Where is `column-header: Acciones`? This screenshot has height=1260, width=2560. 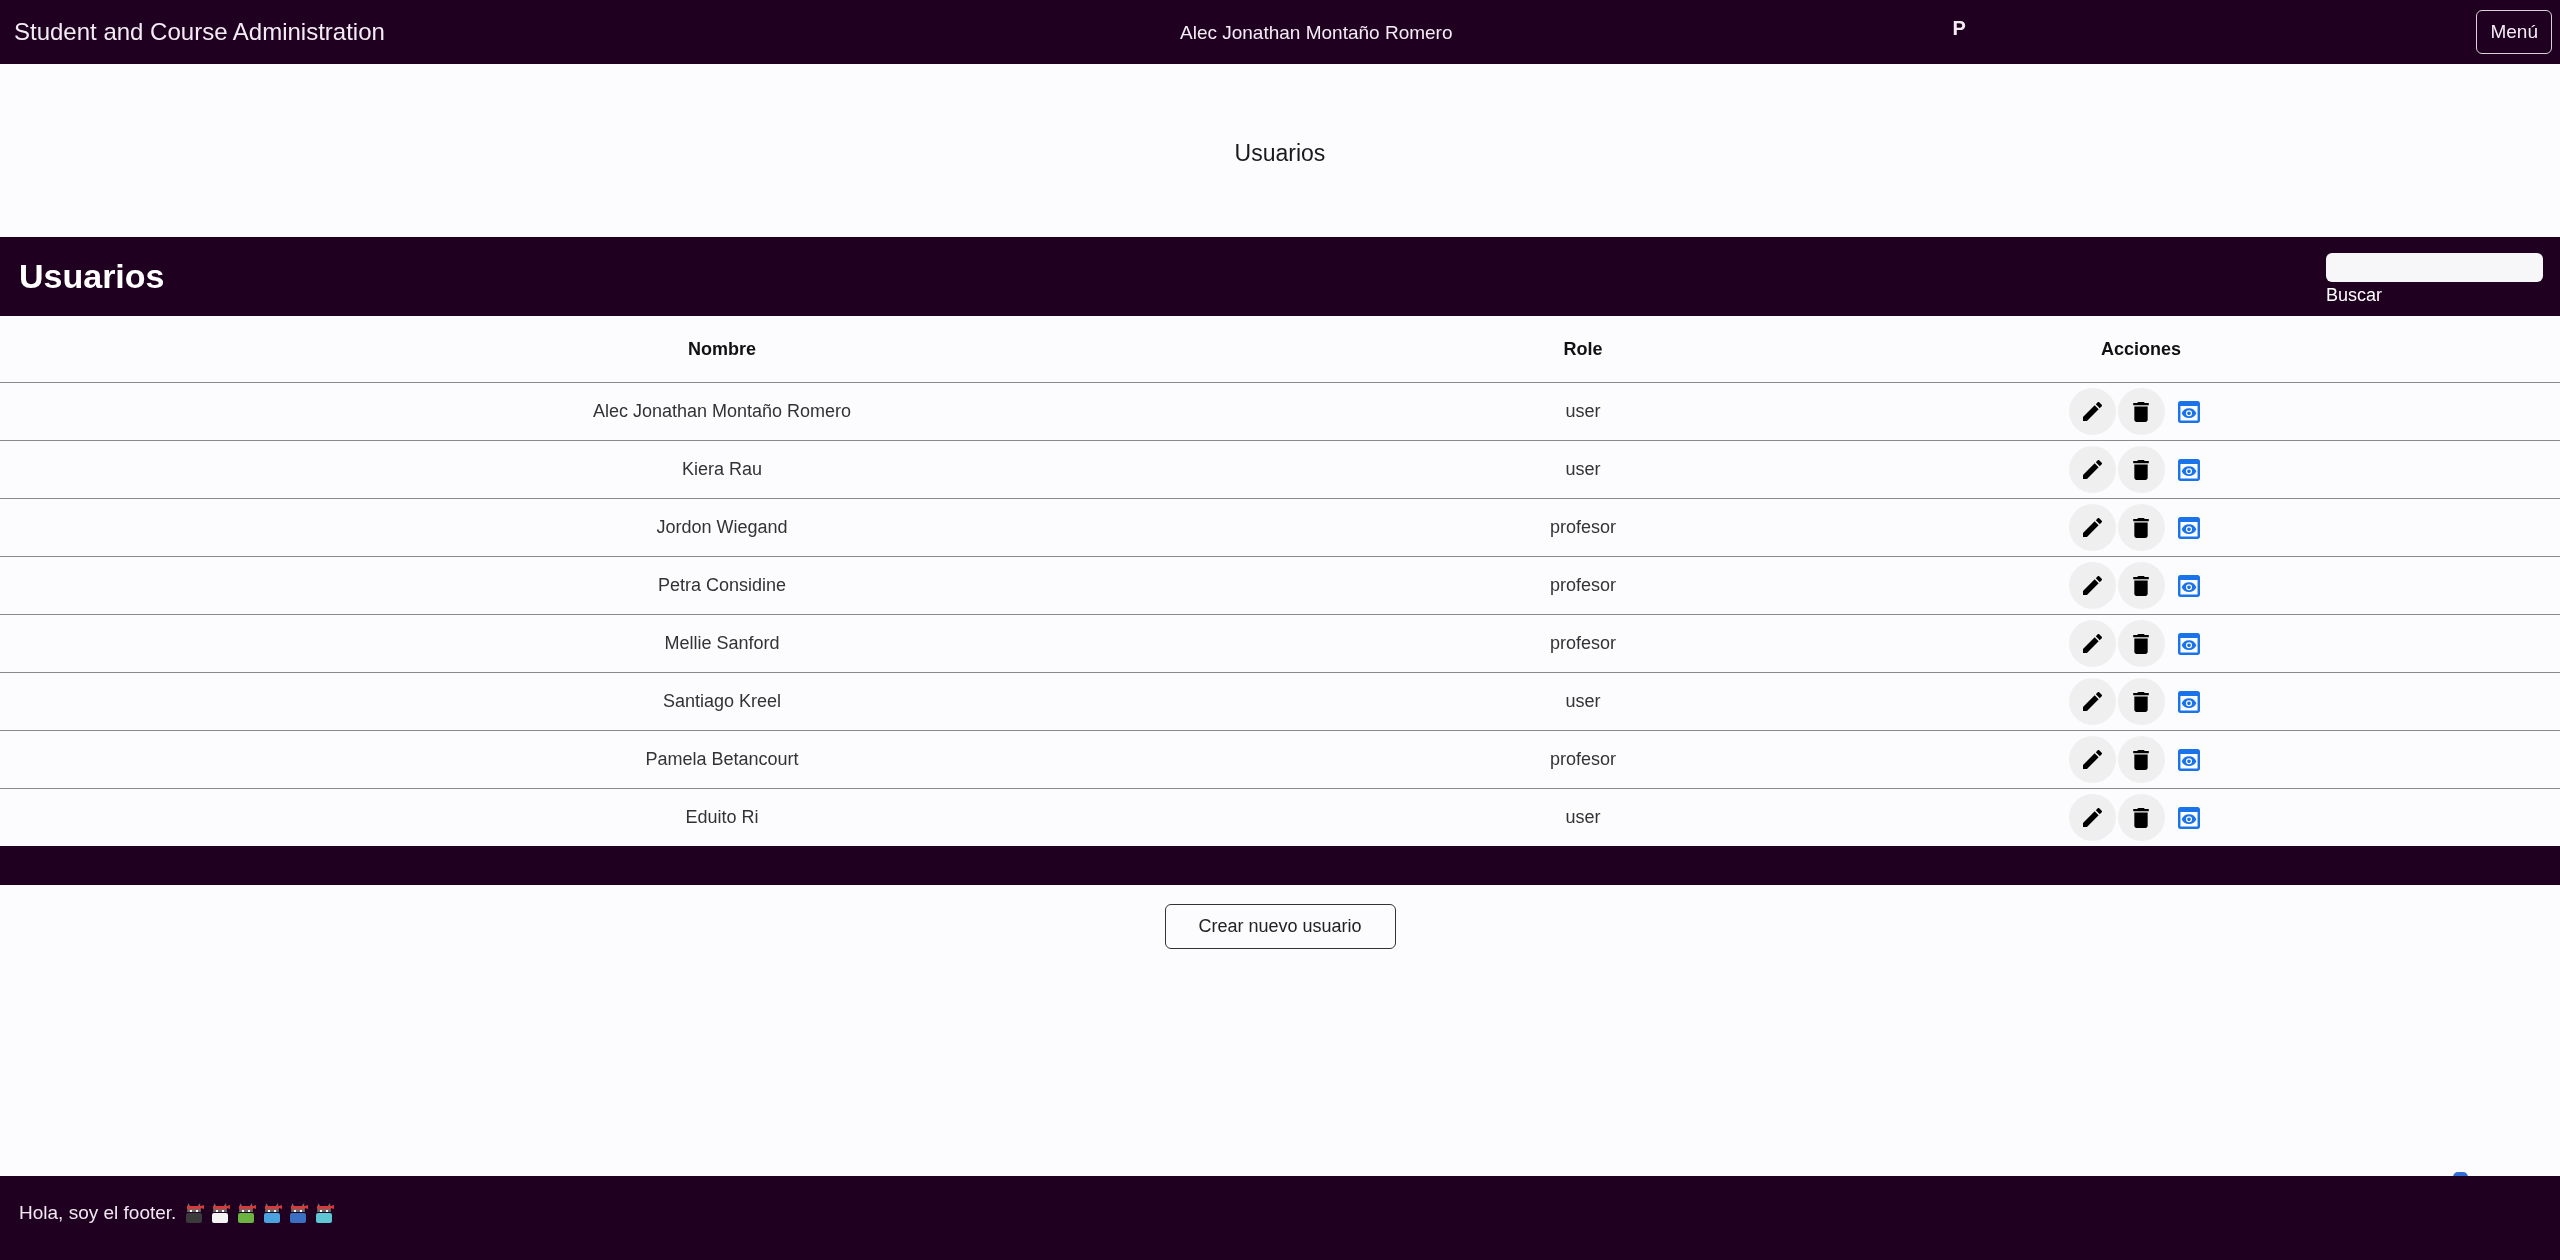 column-header: Acciones is located at coordinates (2141, 349).